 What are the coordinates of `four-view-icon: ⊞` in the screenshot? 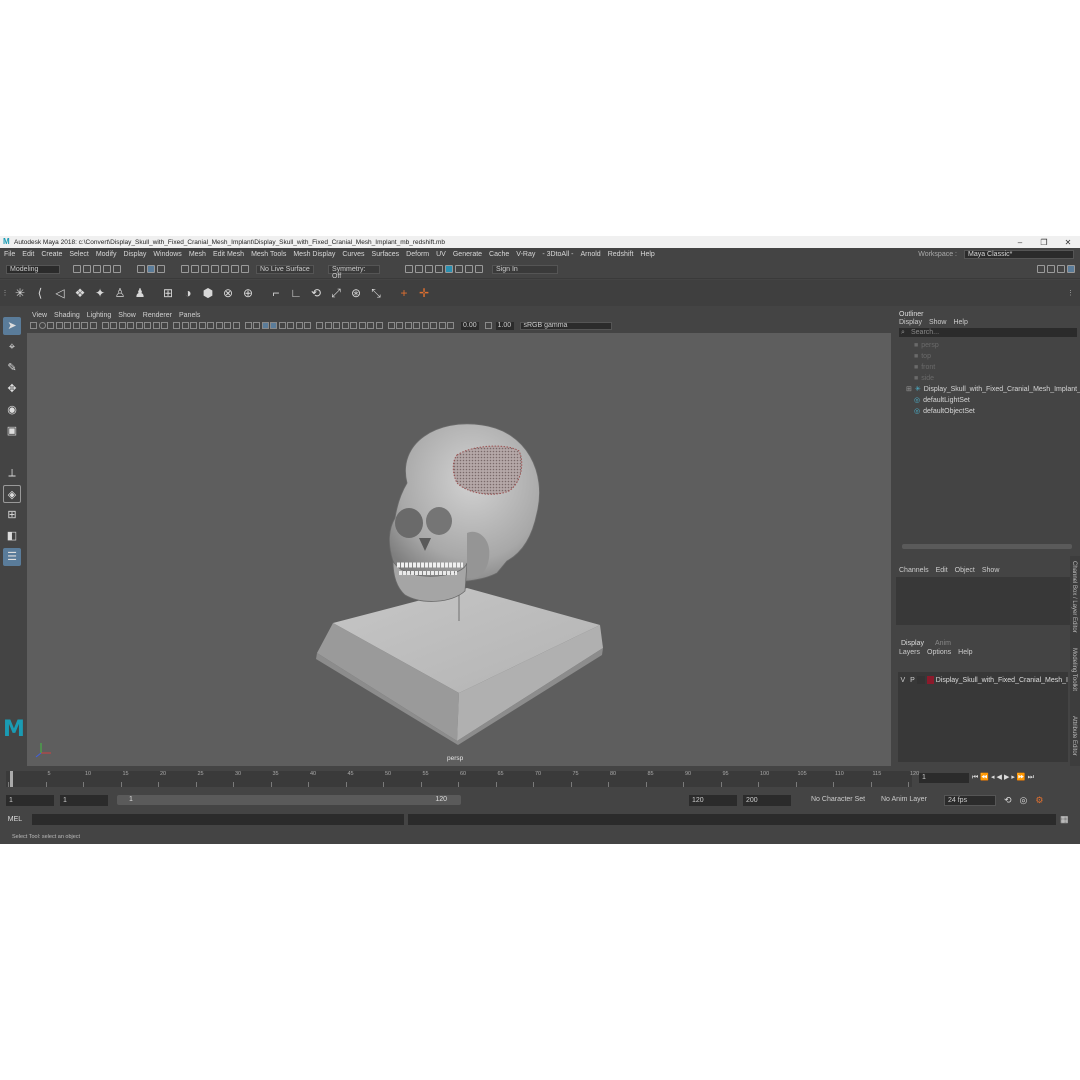 It's located at (12, 515).